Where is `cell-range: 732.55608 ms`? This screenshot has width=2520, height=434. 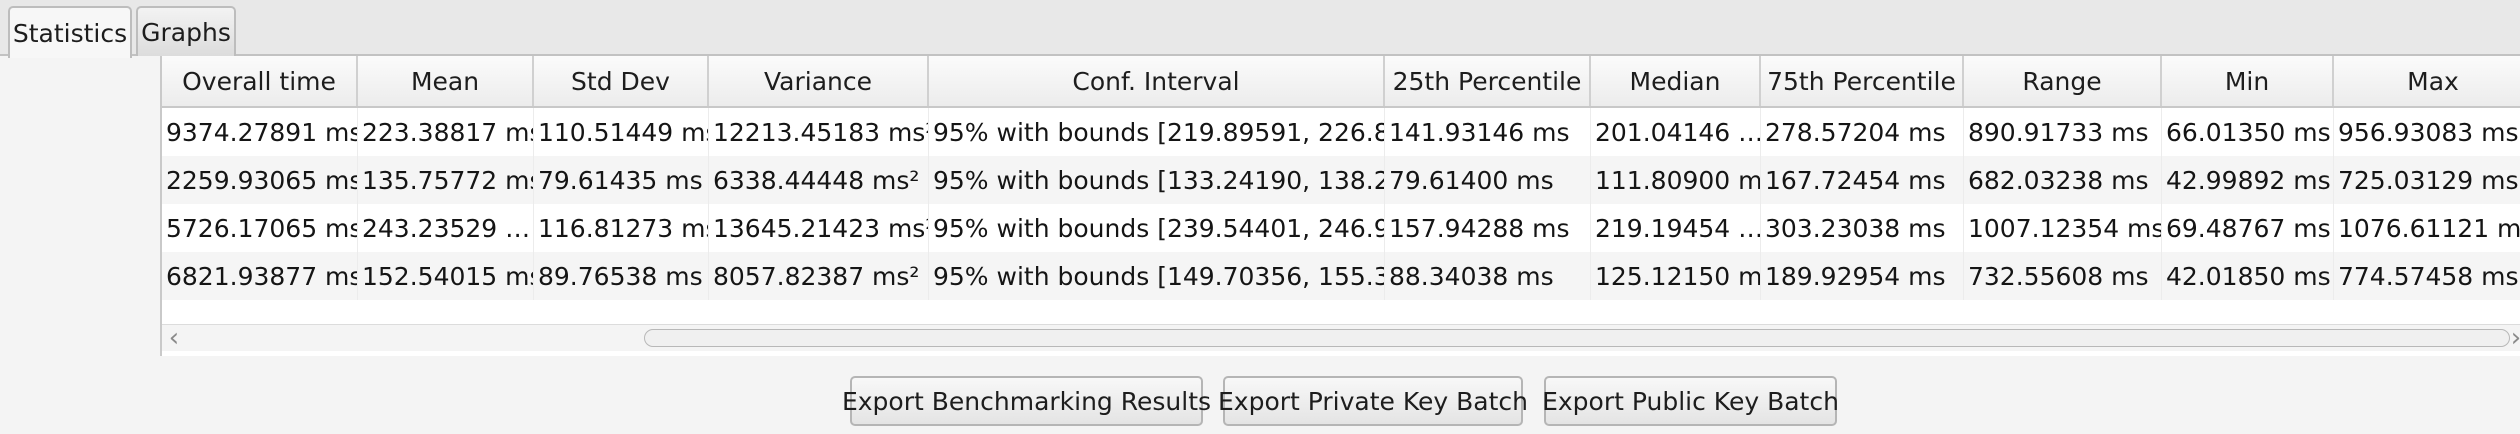 cell-range: 732.55608 ms is located at coordinates (2063, 276).